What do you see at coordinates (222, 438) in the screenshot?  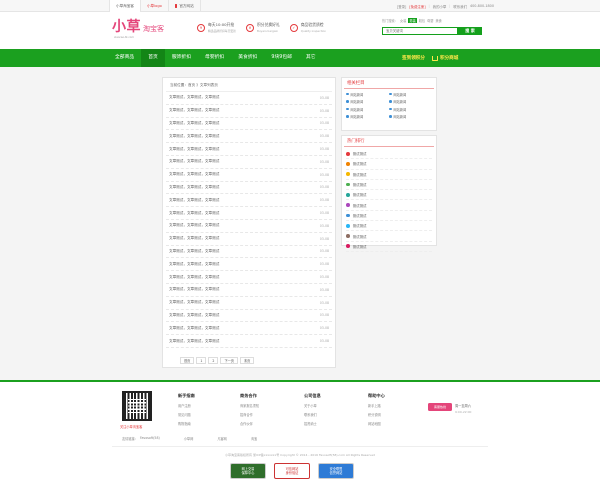 I see `friend-link: 凡客网` at bounding box center [222, 438].